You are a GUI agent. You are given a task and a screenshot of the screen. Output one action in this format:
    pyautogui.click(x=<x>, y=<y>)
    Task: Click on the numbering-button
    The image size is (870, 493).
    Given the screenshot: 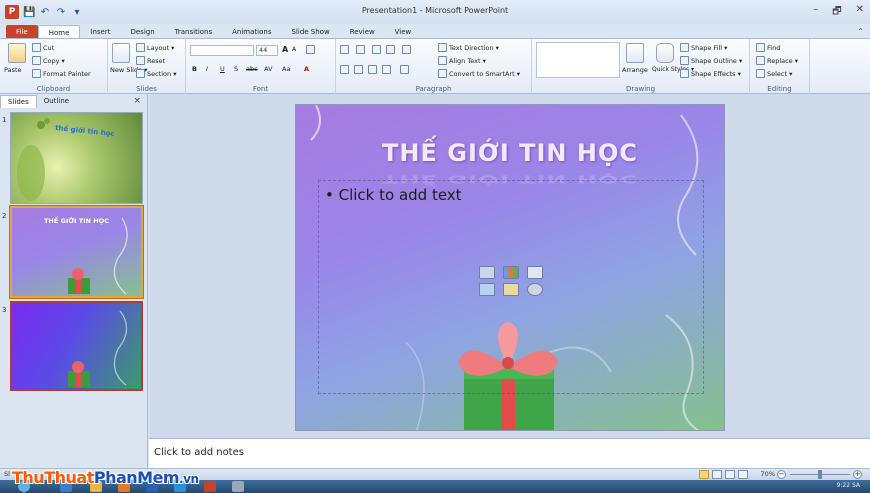 What is the action you would take?
    pyautogui.click(x=360, y=49)
    